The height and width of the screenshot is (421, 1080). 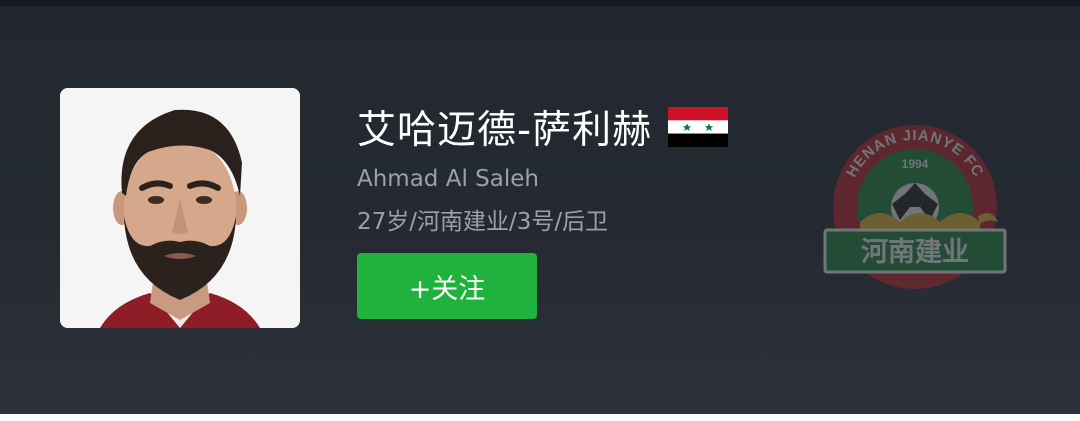 I want to click on top-divider, so click(x=540, y=3).